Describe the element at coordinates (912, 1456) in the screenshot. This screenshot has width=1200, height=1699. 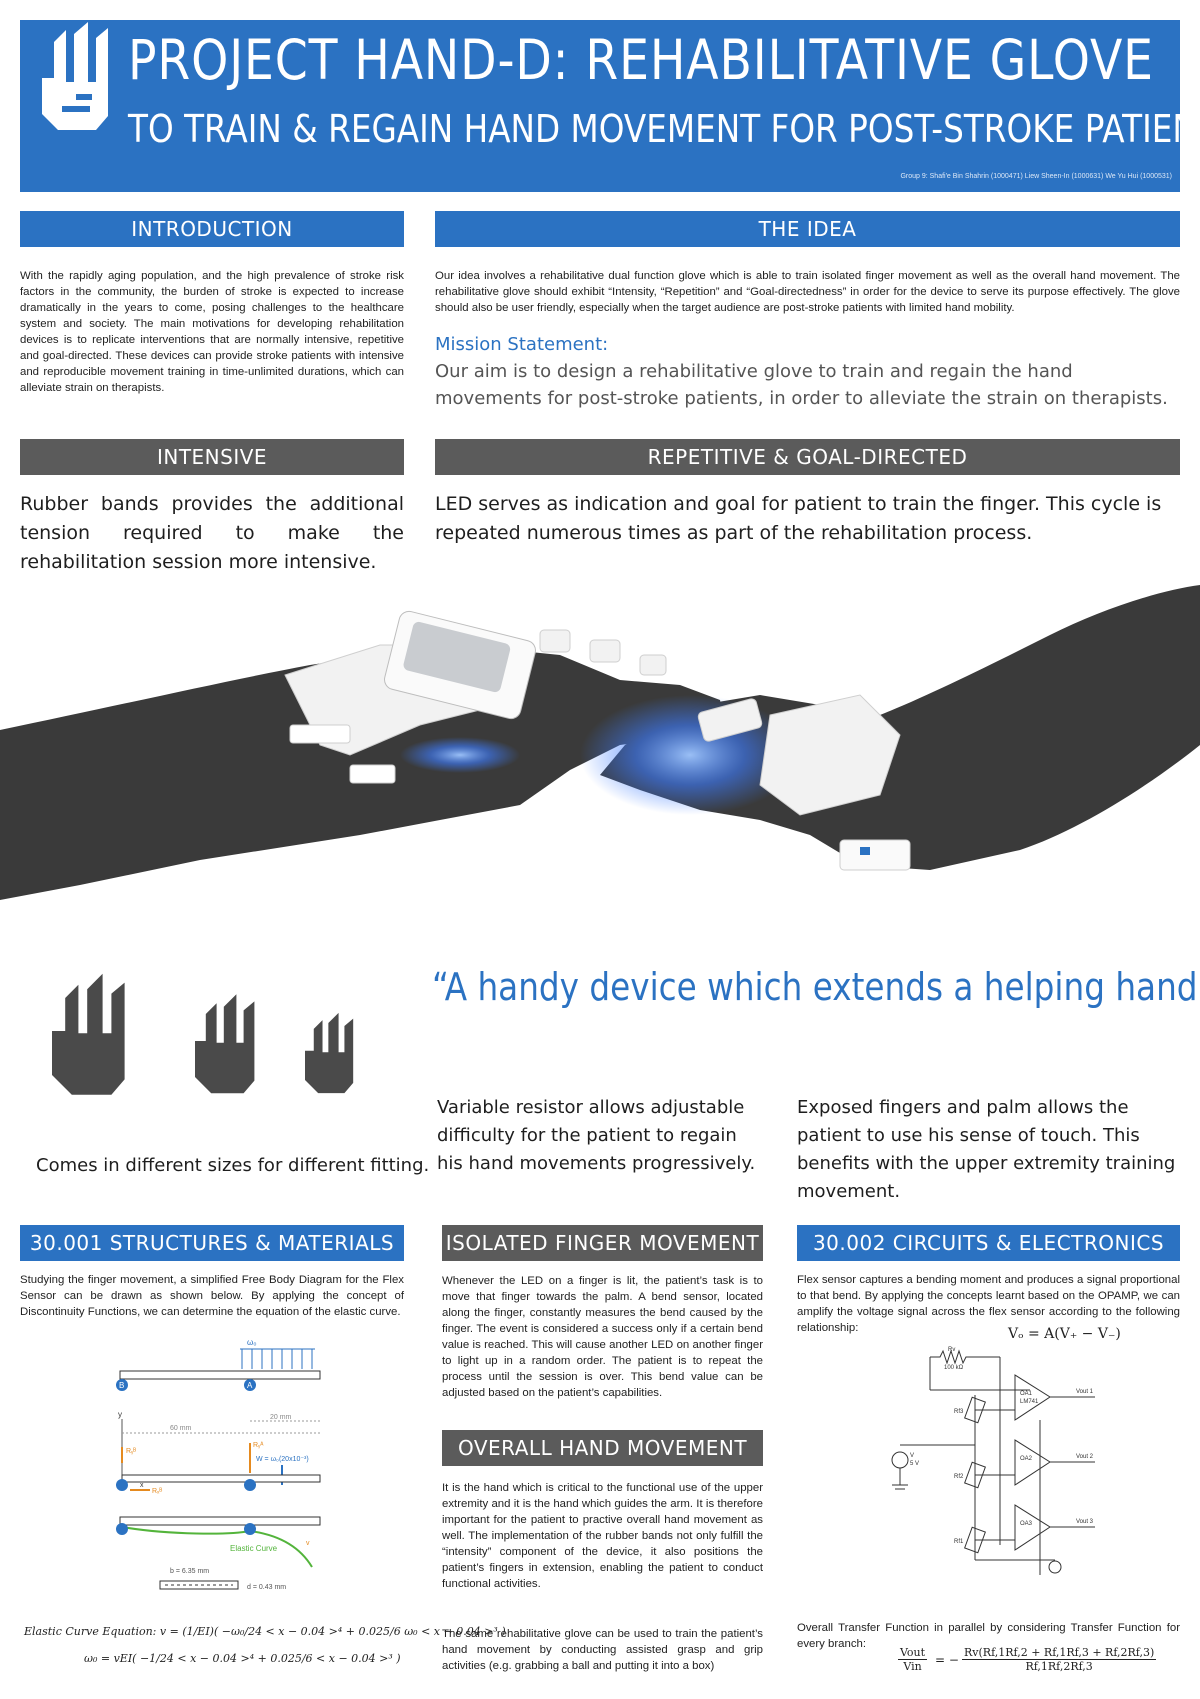
I see `svg-text: V` at that location.